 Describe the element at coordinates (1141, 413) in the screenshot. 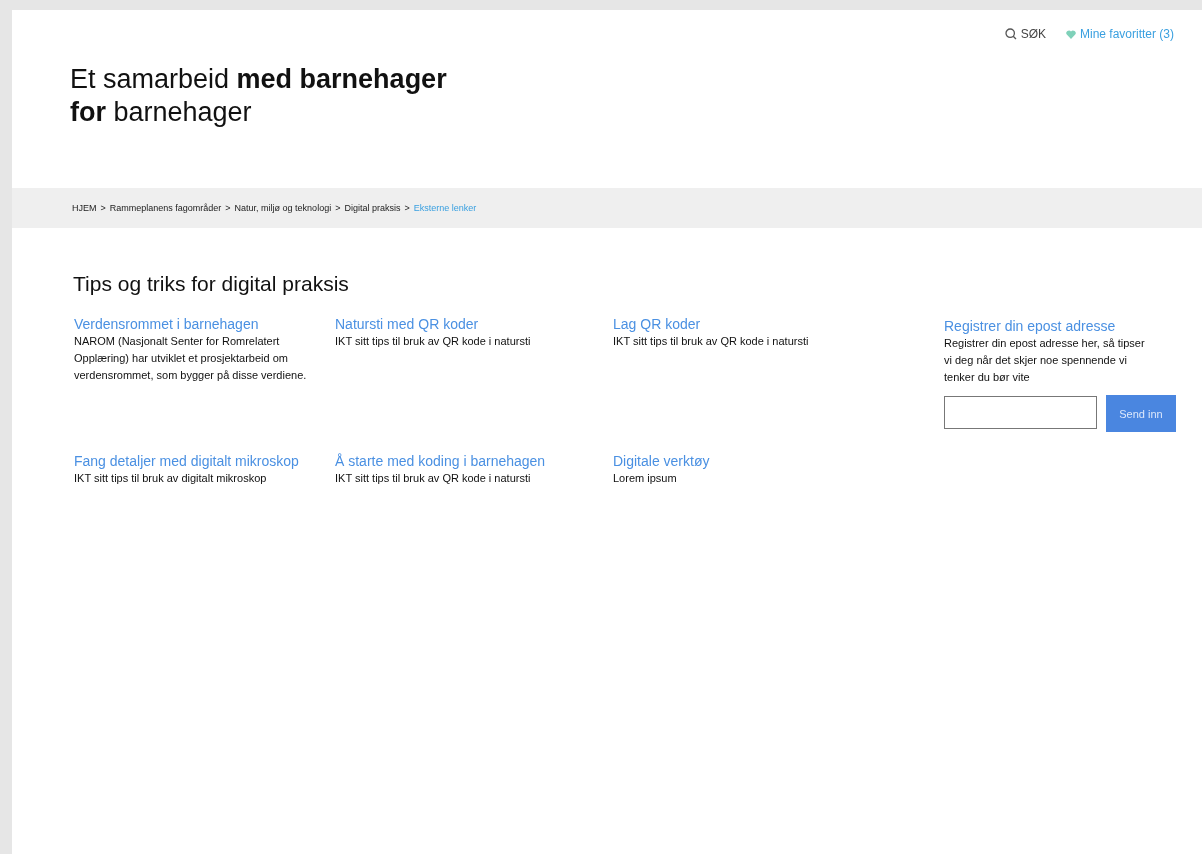

I see `send-button: Send inn` at that location.